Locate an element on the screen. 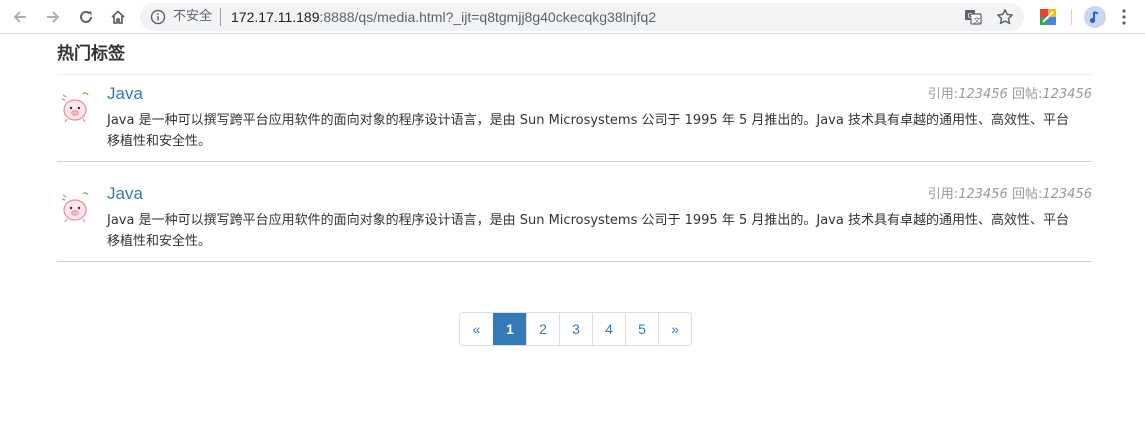  forward-button is located at coordinates (53, 17).